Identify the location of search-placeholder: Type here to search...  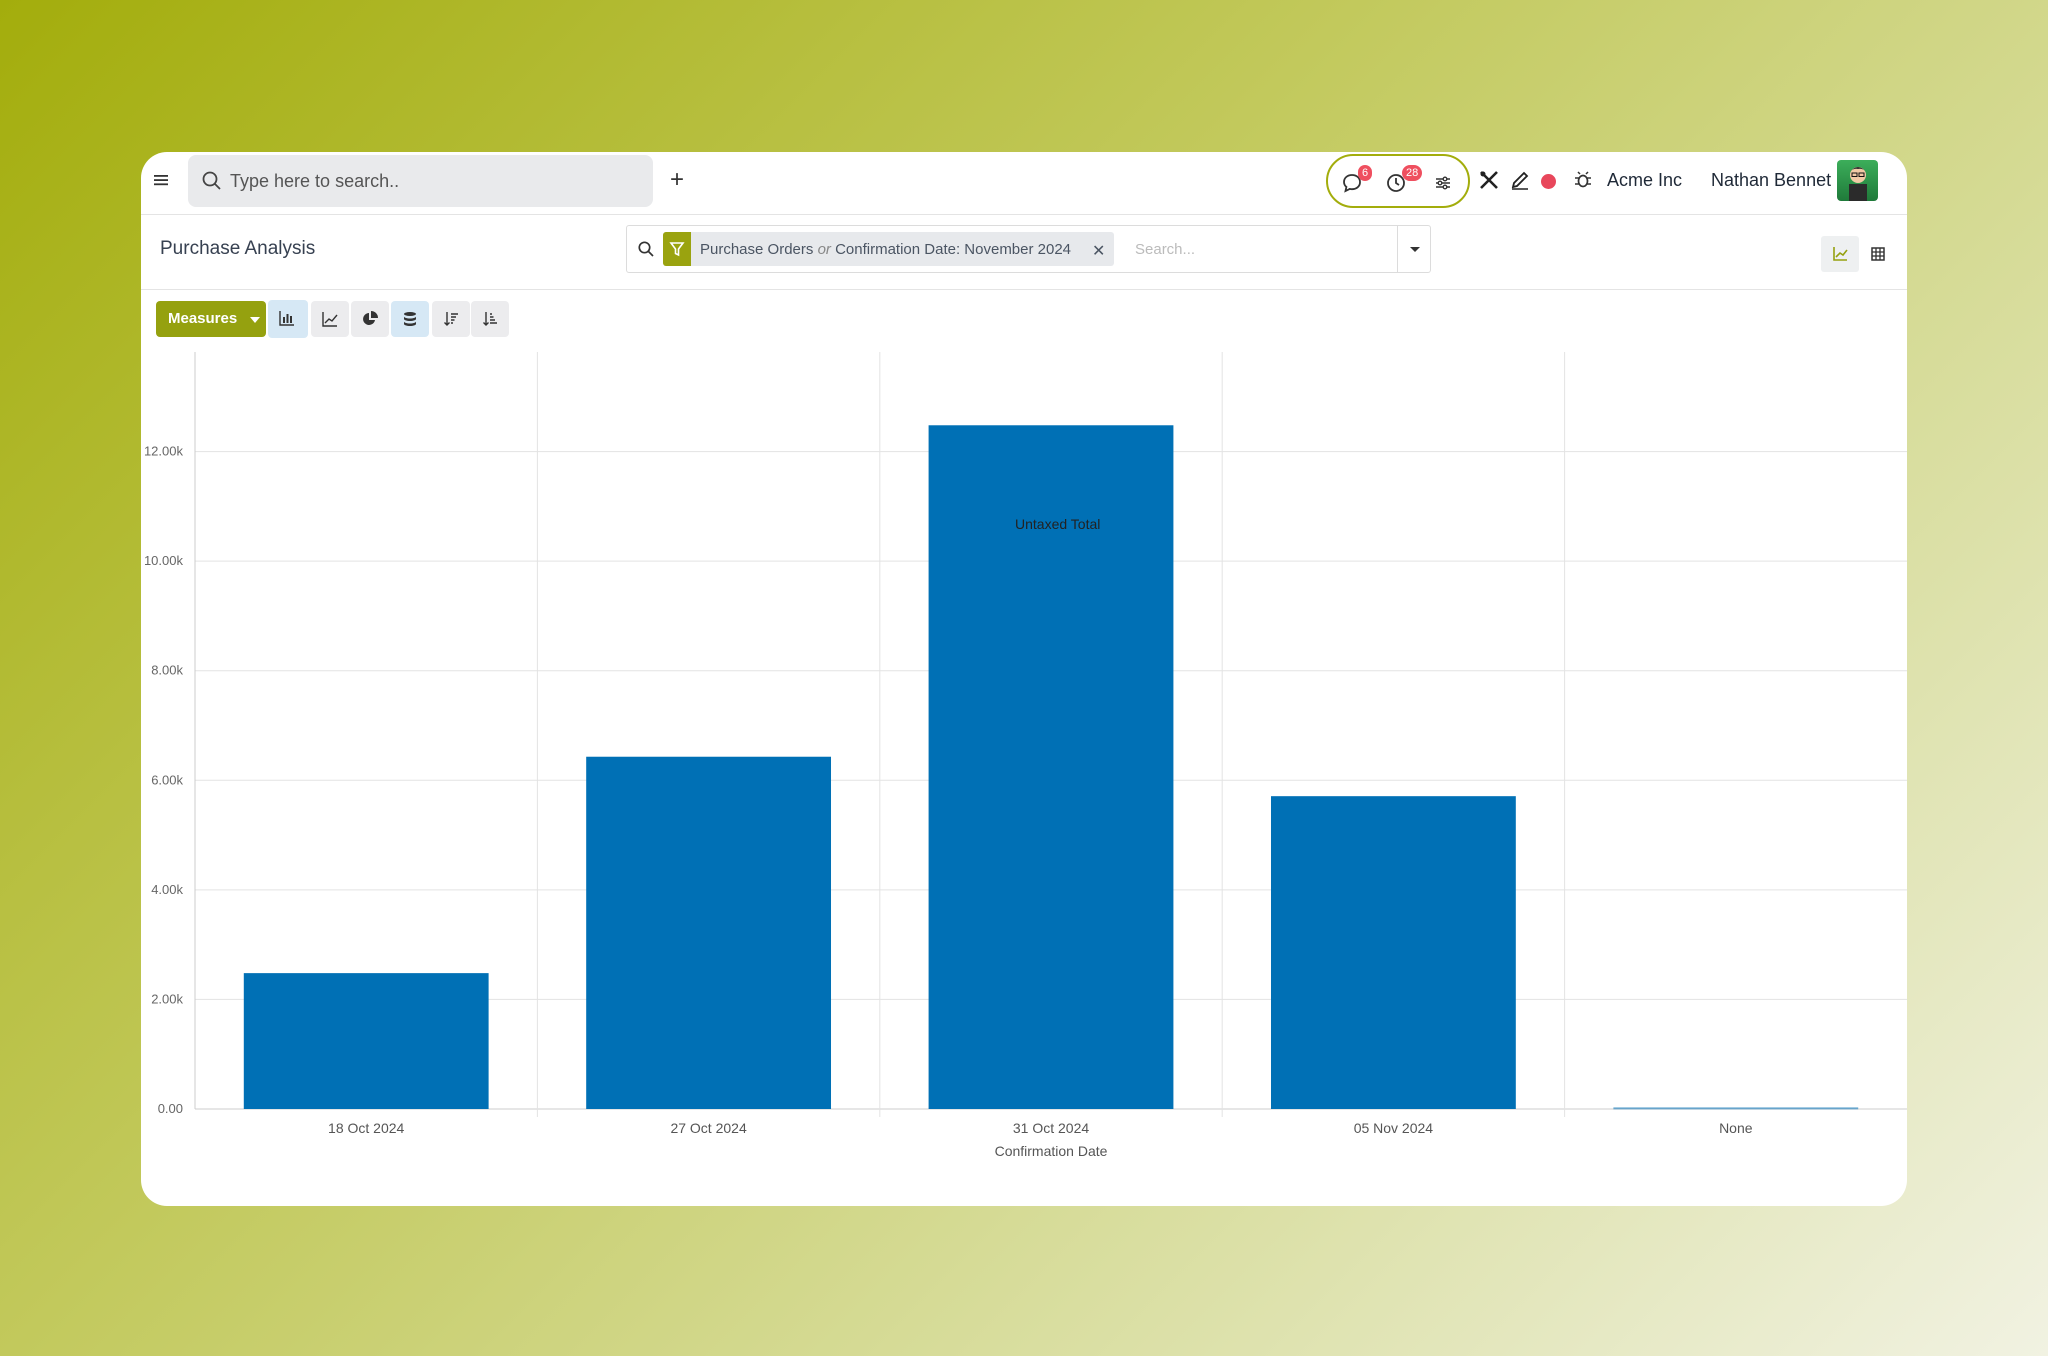
(315, 181).